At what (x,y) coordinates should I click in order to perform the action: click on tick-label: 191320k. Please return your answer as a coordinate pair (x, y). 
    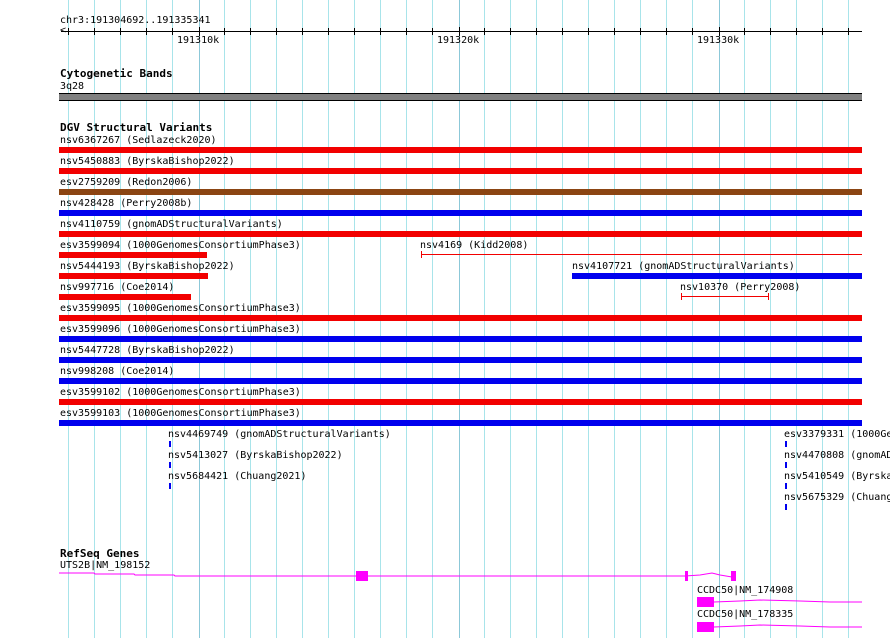
    Looking at the image, I should click on (458, 40).